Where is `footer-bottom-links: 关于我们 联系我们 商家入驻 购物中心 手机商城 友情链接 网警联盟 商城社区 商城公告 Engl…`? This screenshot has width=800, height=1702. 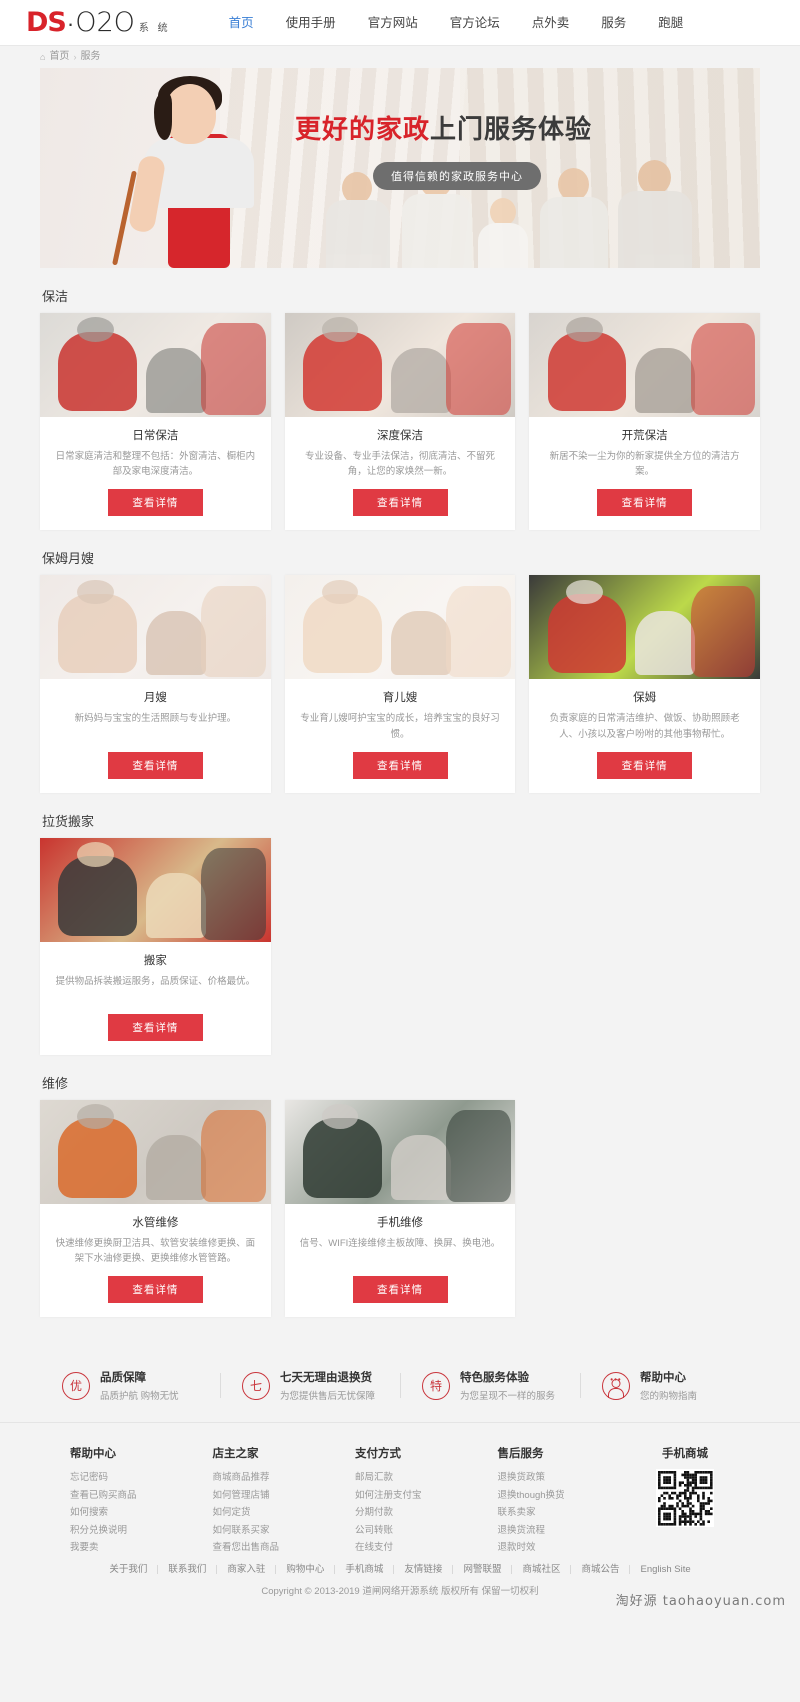
footer-bottom-links: 关于我们 联系我们 商家入驻 购物中心 手机商城 友情链接 网警联盟 商城社区 商城公告 Engl… is located at coordinates (400, 1570).